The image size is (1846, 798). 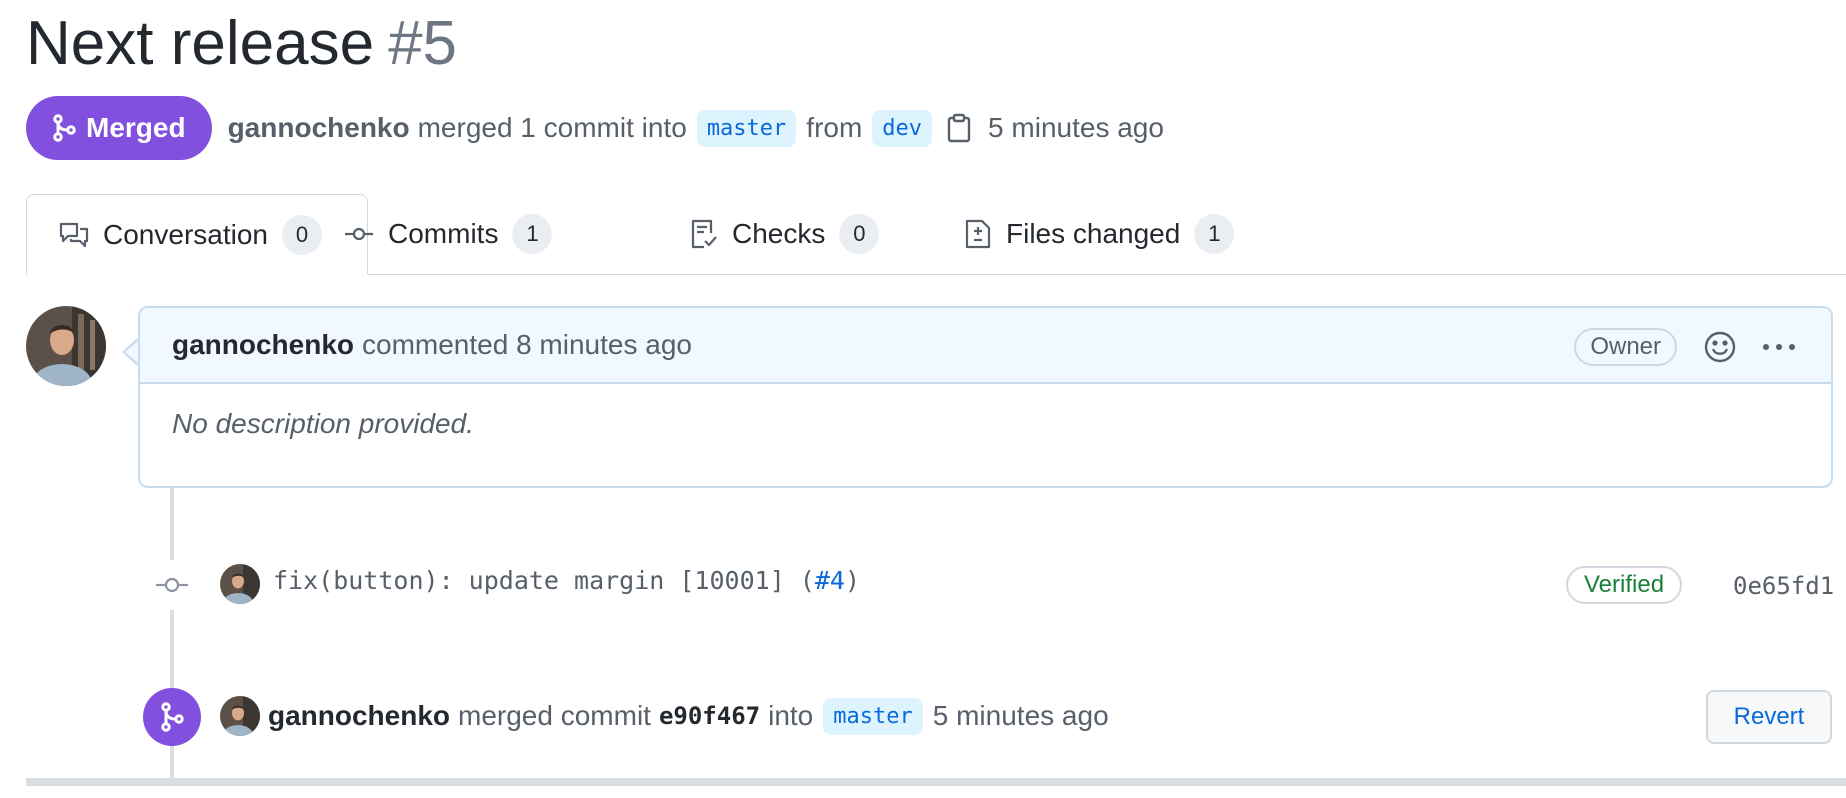 I want to click on merged-summary-text: merged 1 commit into, so click(x=552, y=127).